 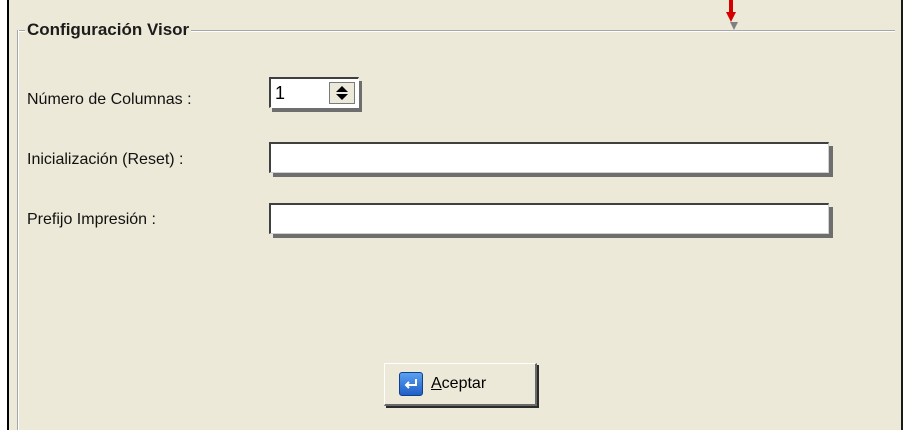 I want to click on enter-icon, so click(x=411, y=384).